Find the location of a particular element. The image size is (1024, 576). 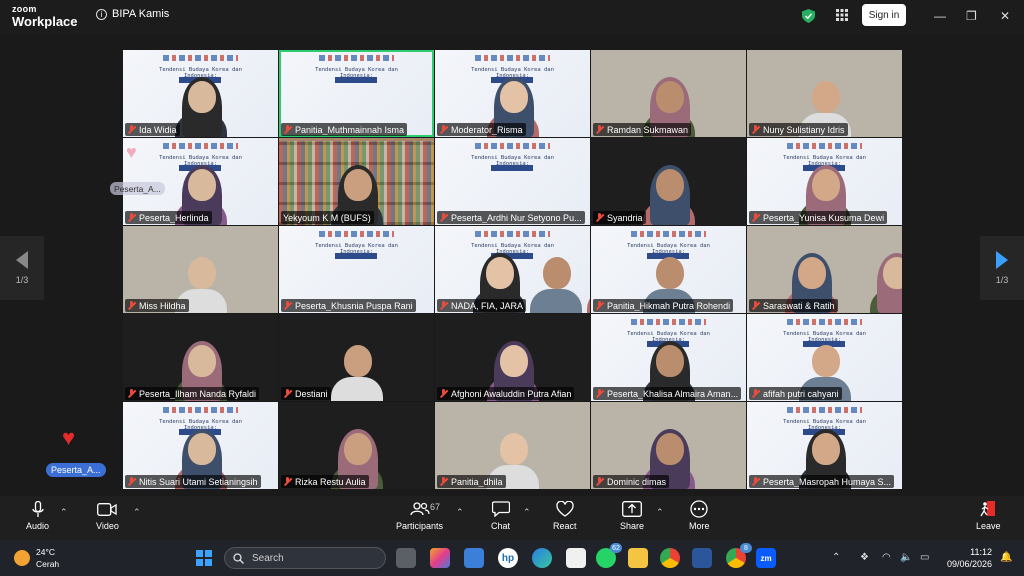

participant-tile: Saraswati & Ratih is located at coordinates (824, 269).